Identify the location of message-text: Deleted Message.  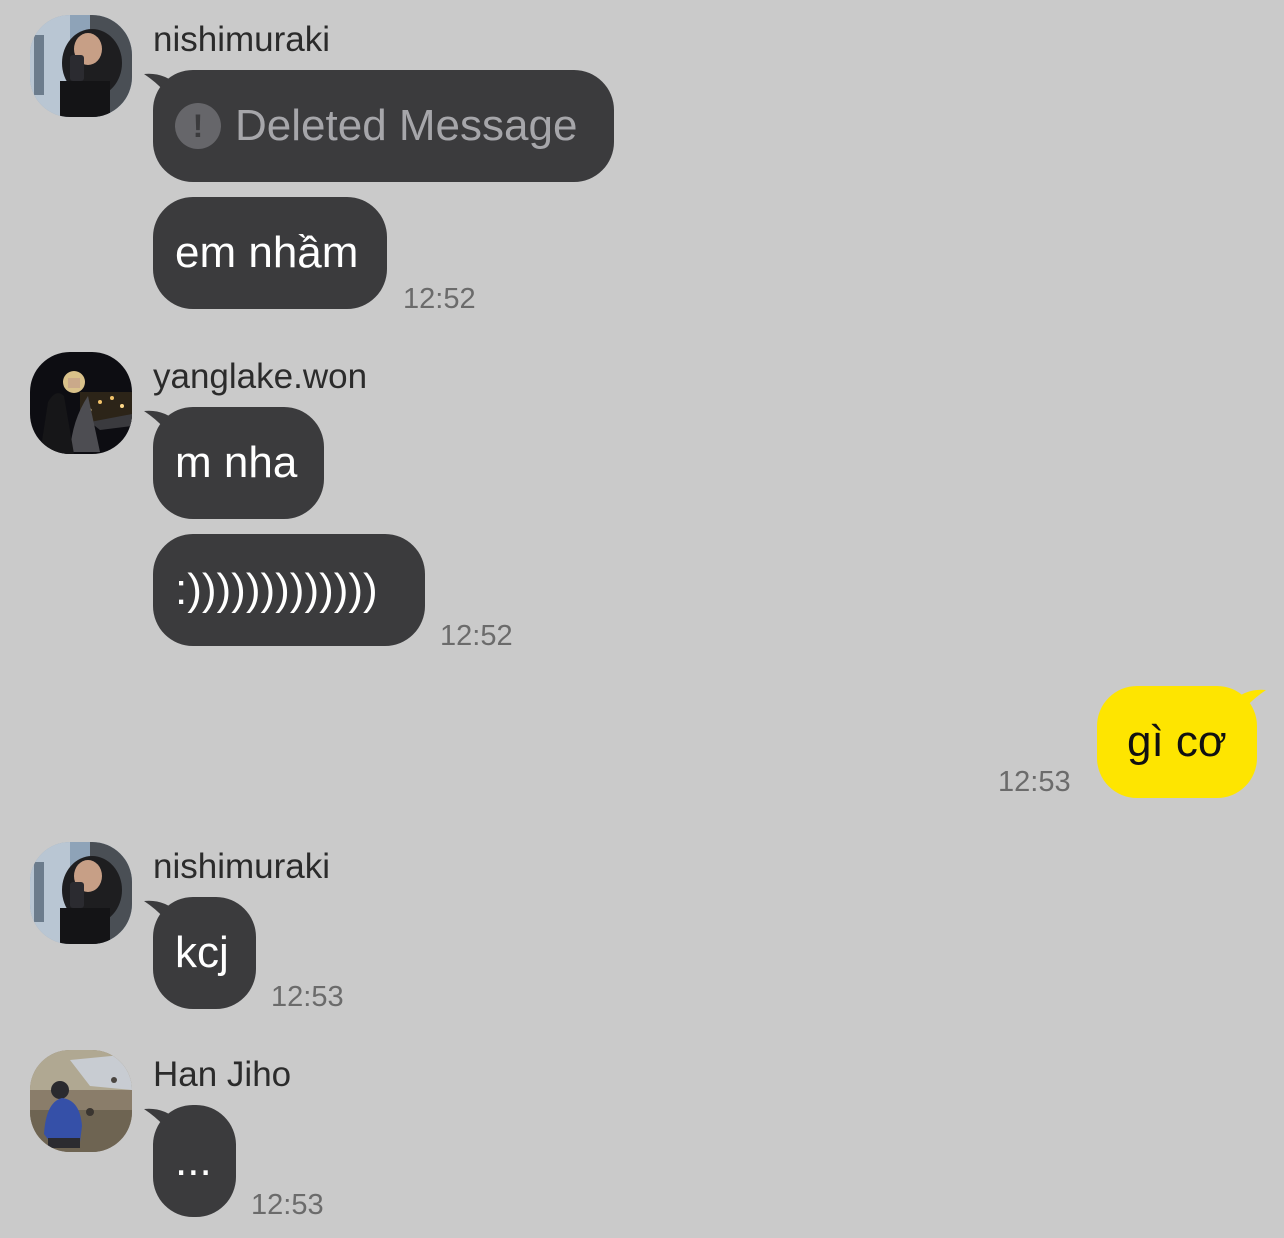
(406, 125).